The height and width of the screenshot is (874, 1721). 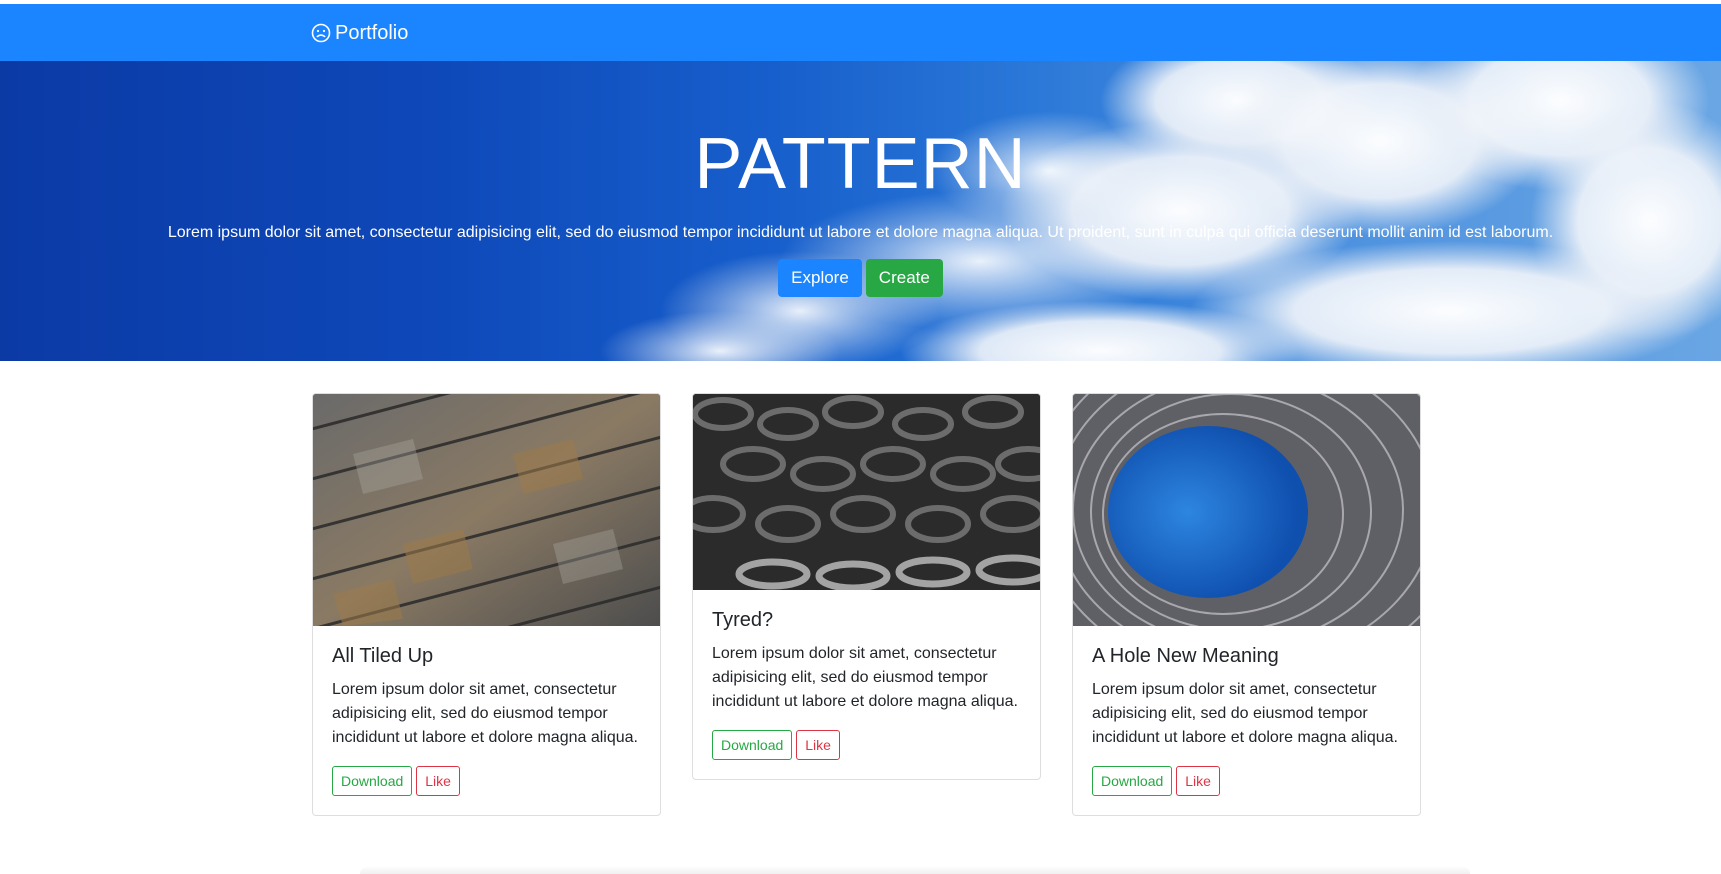 What do you see at coordinates (486, 510) in the screenshot?
I see `card-image-tiles` at bounding box center [486, 510].